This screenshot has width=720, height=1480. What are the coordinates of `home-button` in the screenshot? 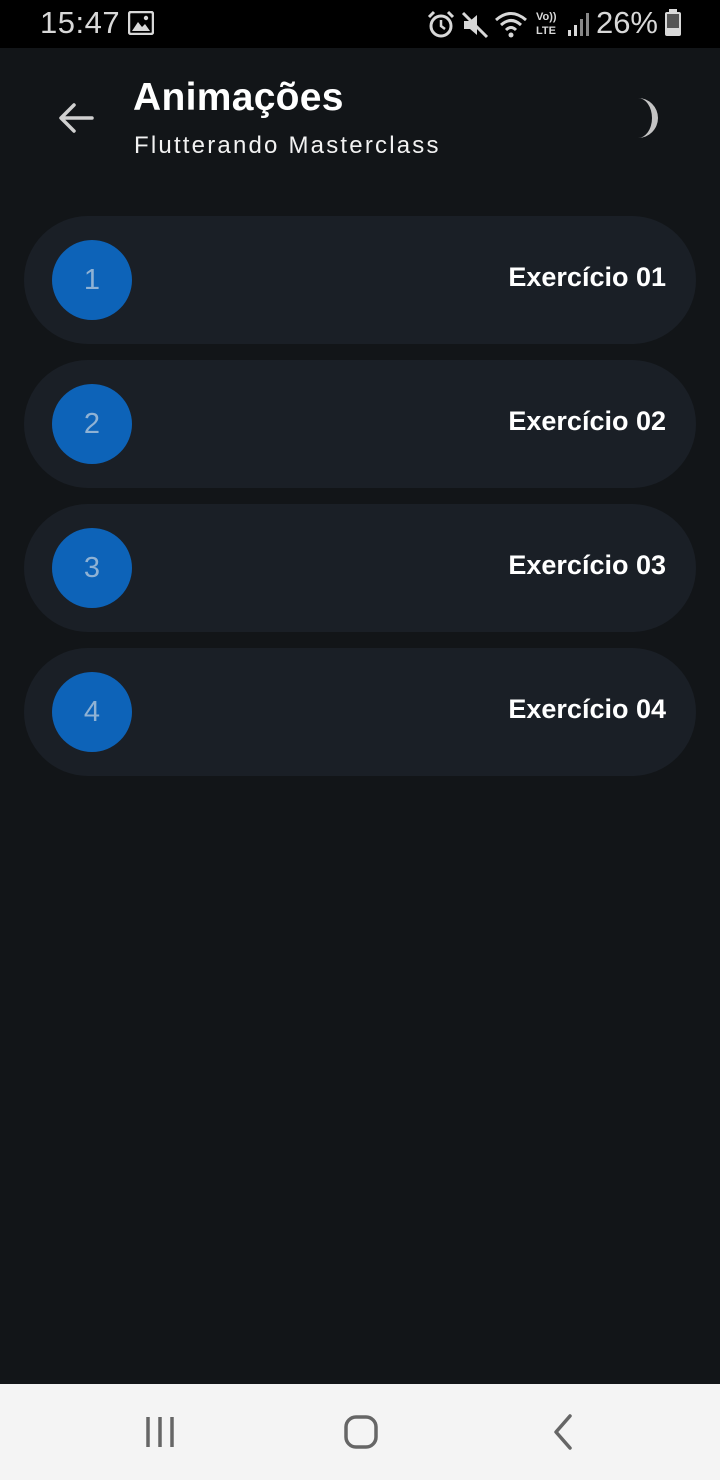 It's located at (361, 1432).